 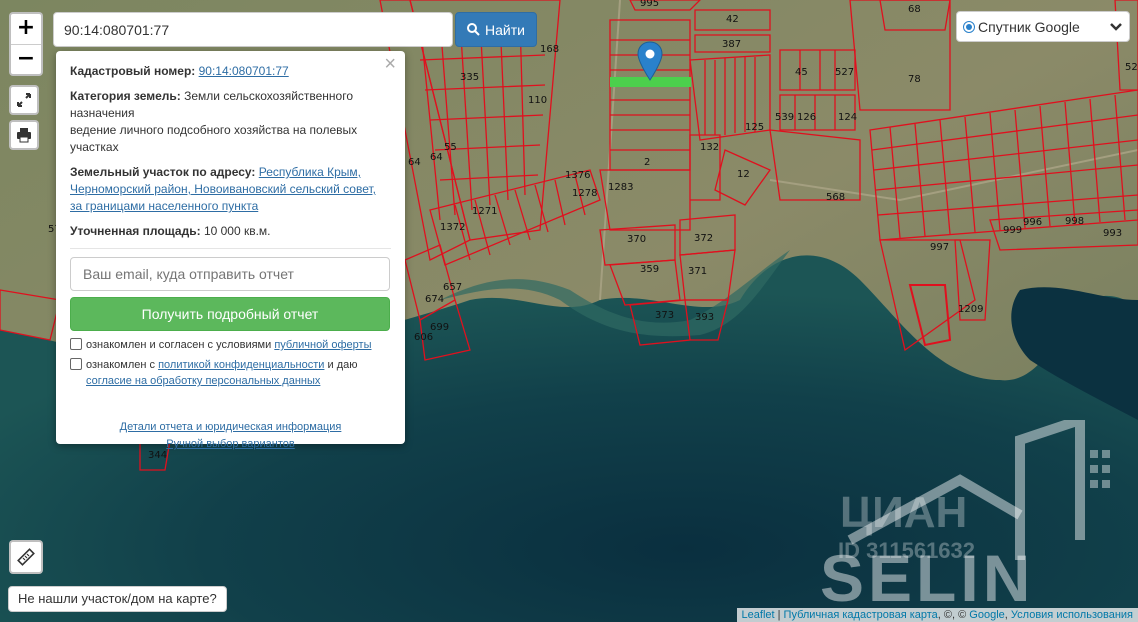 I want to click on svg-text: 527, so click(x=844, y=72).